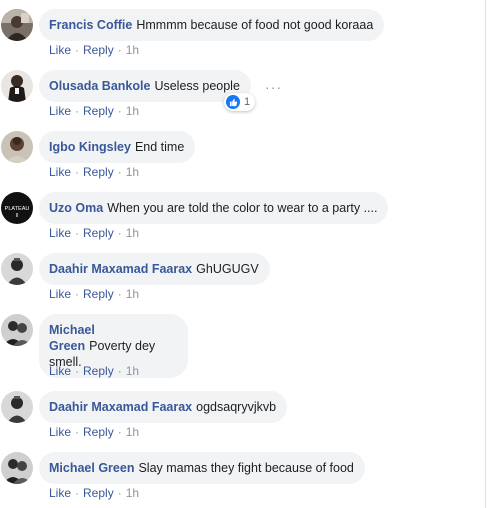 This screenshot has width=490, height=508. What do you see at coordinates (236, 407) in the screenshot?
I see `comment-text: ogdsaqryvjkvb` at bounding box center [236, 407].